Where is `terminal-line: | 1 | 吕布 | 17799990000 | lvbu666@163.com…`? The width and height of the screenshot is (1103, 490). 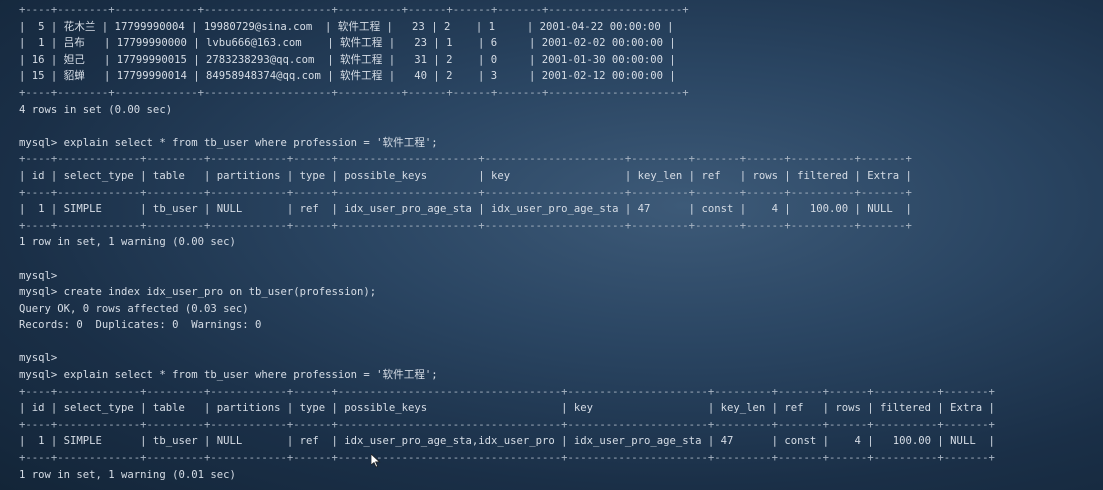 terminal-line: | 1 | 吕布 | 17799990000 | lvbu666@163.com… is located at coordinates (347, 43).